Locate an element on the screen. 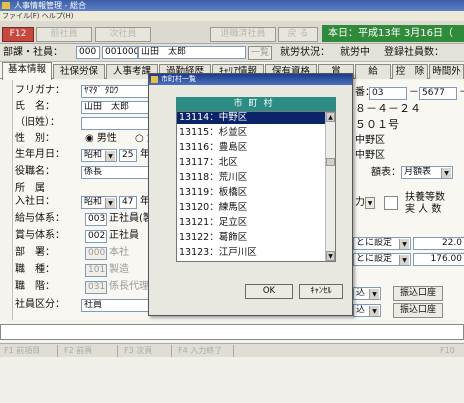 This screenshot has height=403, width=464. message-bar is located at coordinates (232, 332).